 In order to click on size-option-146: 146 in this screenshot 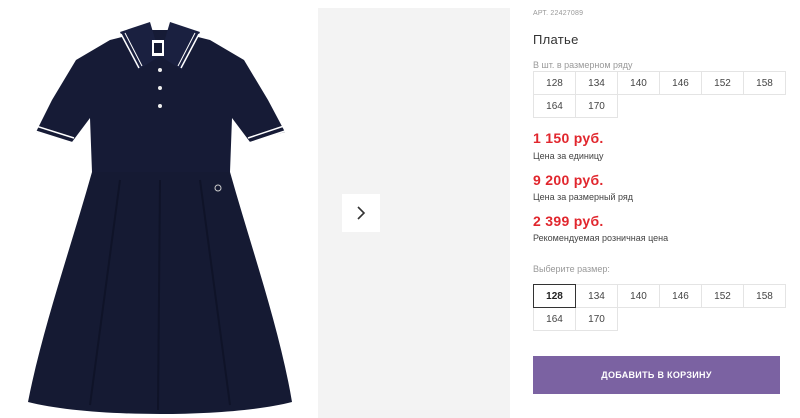, I will do `click(680, 296)`.